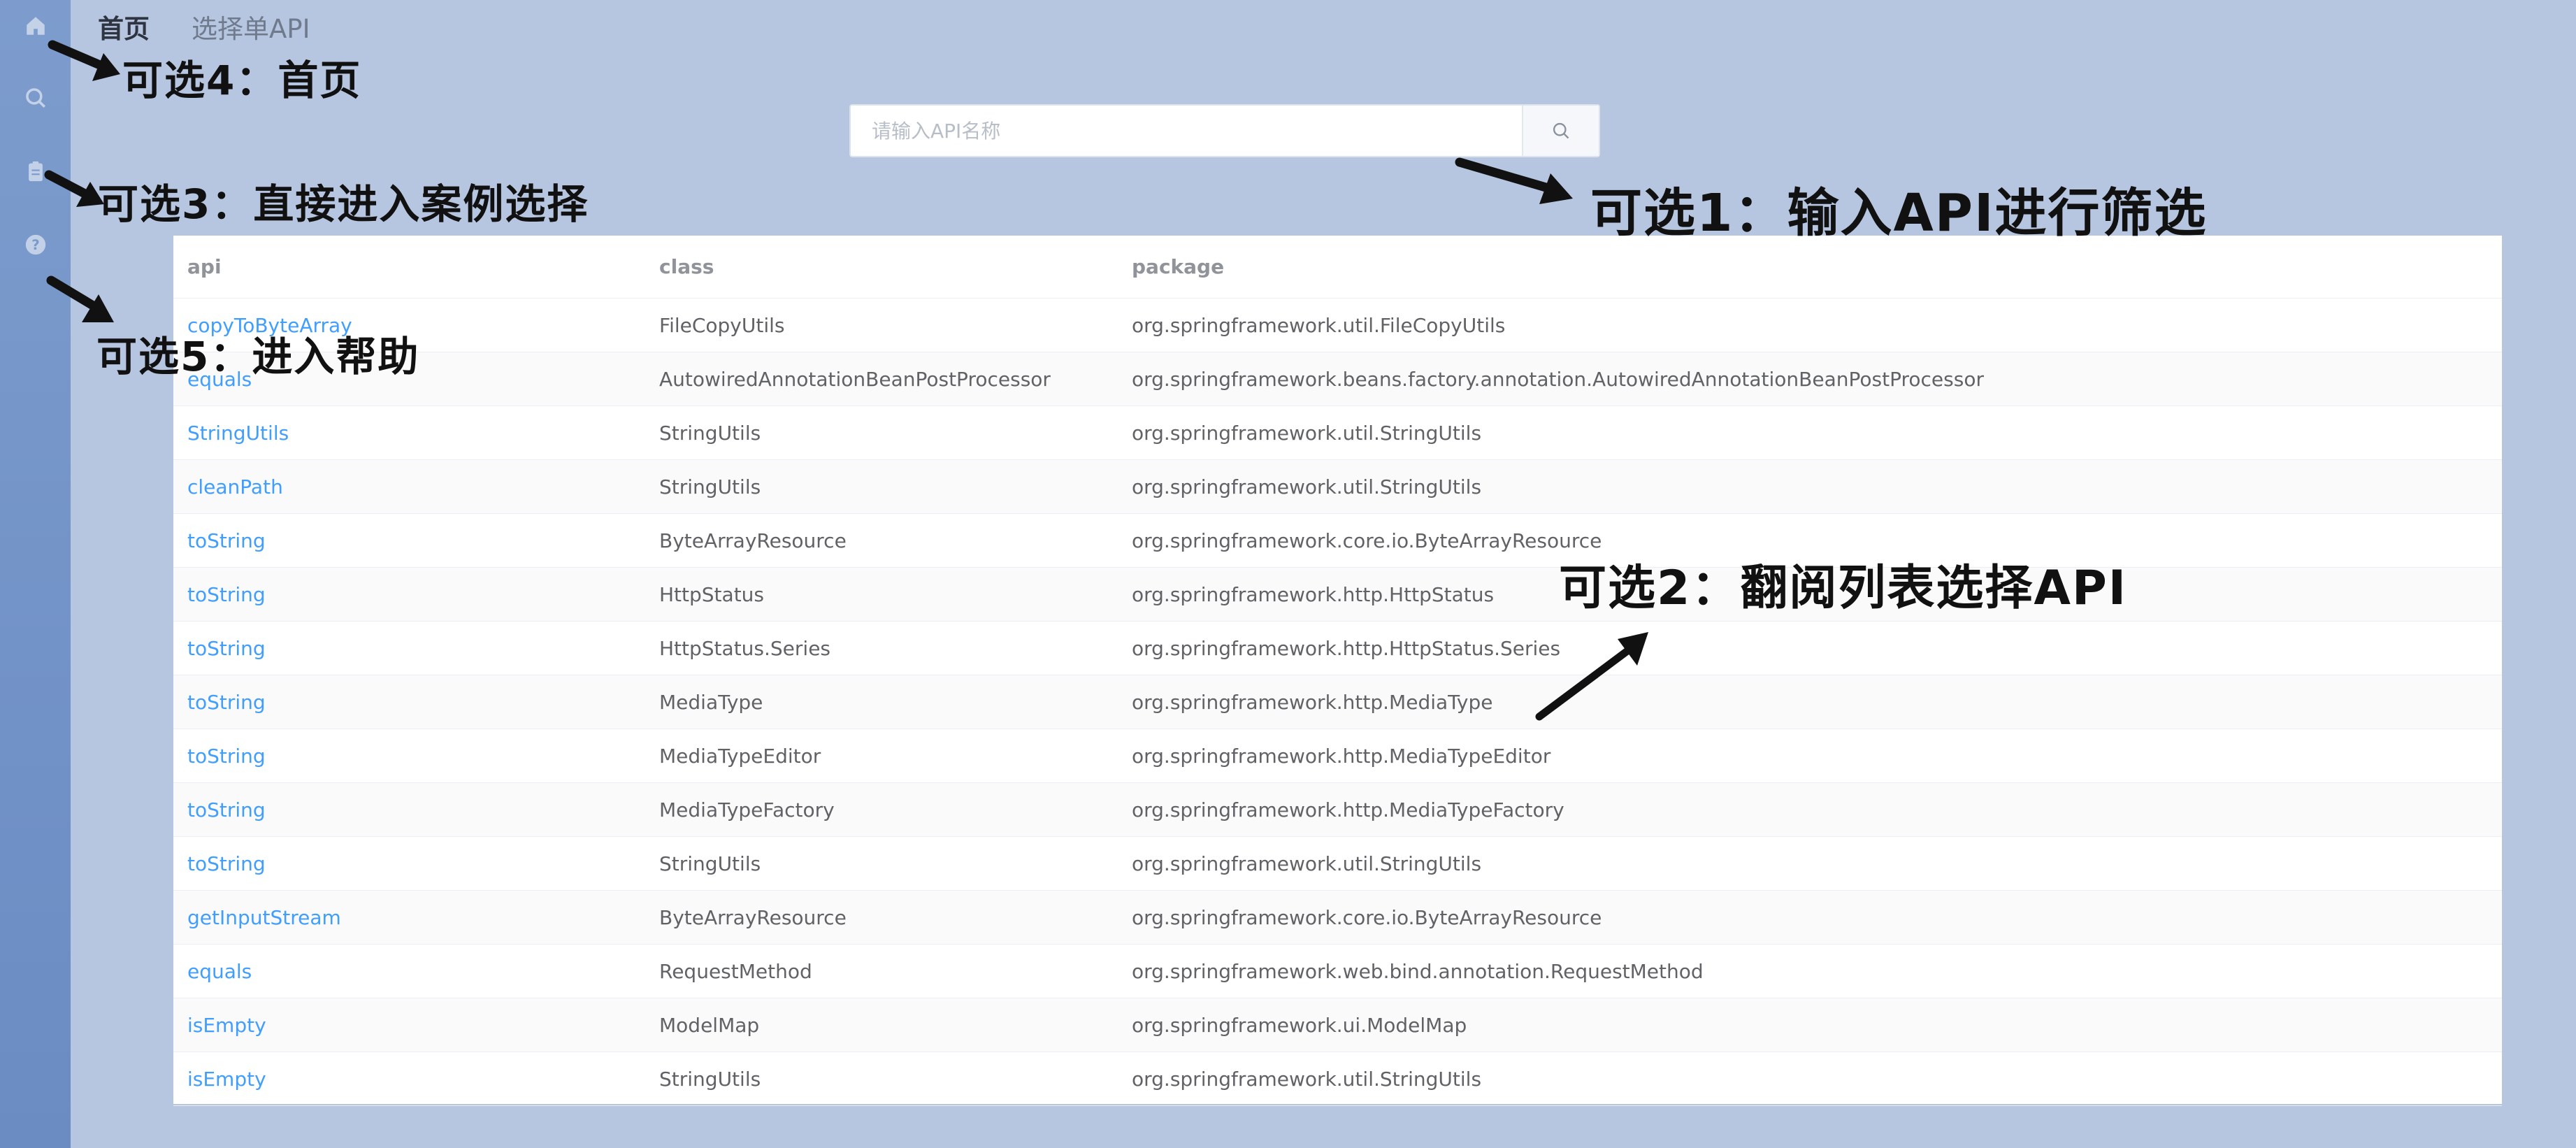 Image resolution: width=2576 pixels, height=1148 pixels. What do you see at coordinates (686, 266) in the screenshot?
I see `column-header-class: class` at bounding box center [686, 266].